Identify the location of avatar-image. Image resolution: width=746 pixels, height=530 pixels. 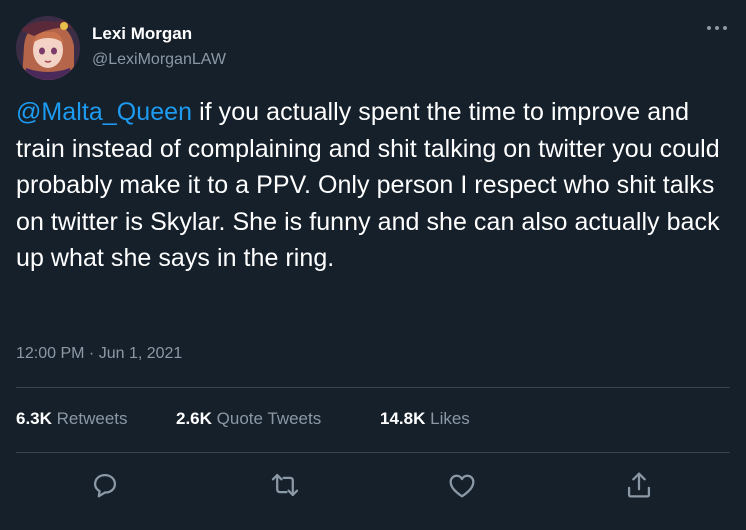
(48, 48).